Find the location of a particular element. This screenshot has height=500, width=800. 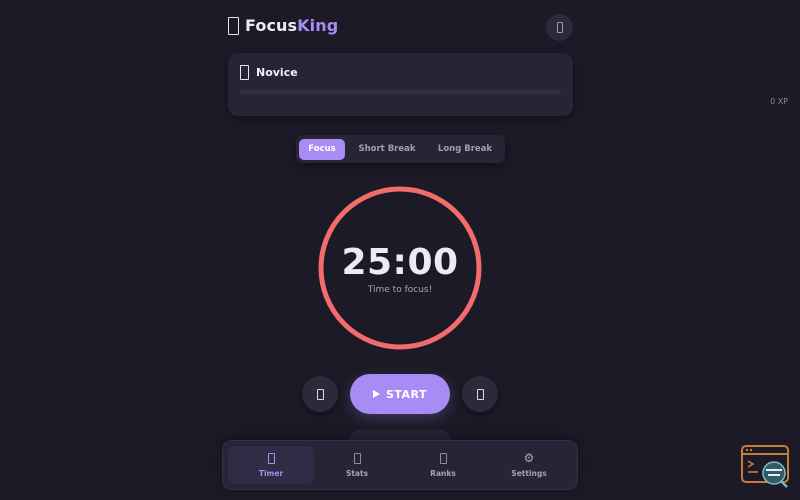

rank-header: Novice is located at coordinates (269, 72).